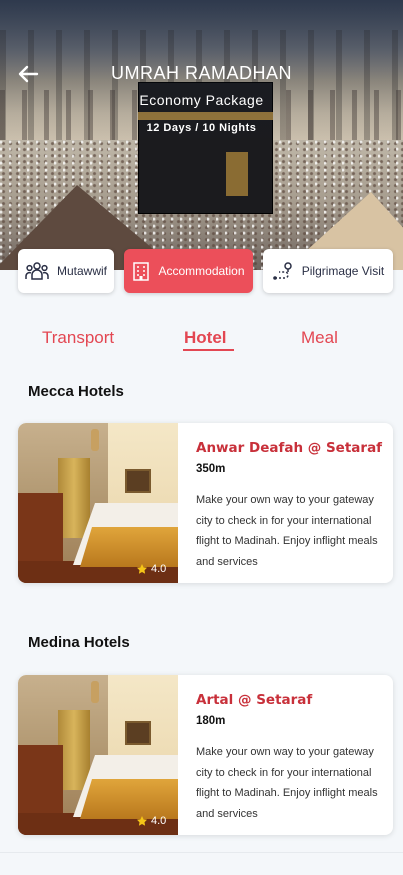 The image size is (403, 875). What do you see at coordinates (201, 73) in the screenshot?
I see `package-title: UMRAH RAMADHAN` at bounding box center [201, 73].